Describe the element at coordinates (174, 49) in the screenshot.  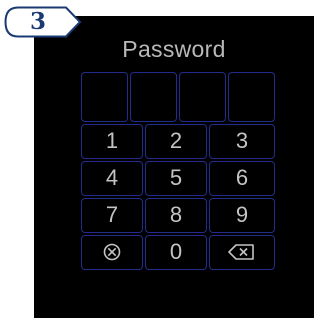
I see `password-title: Password` at that location.